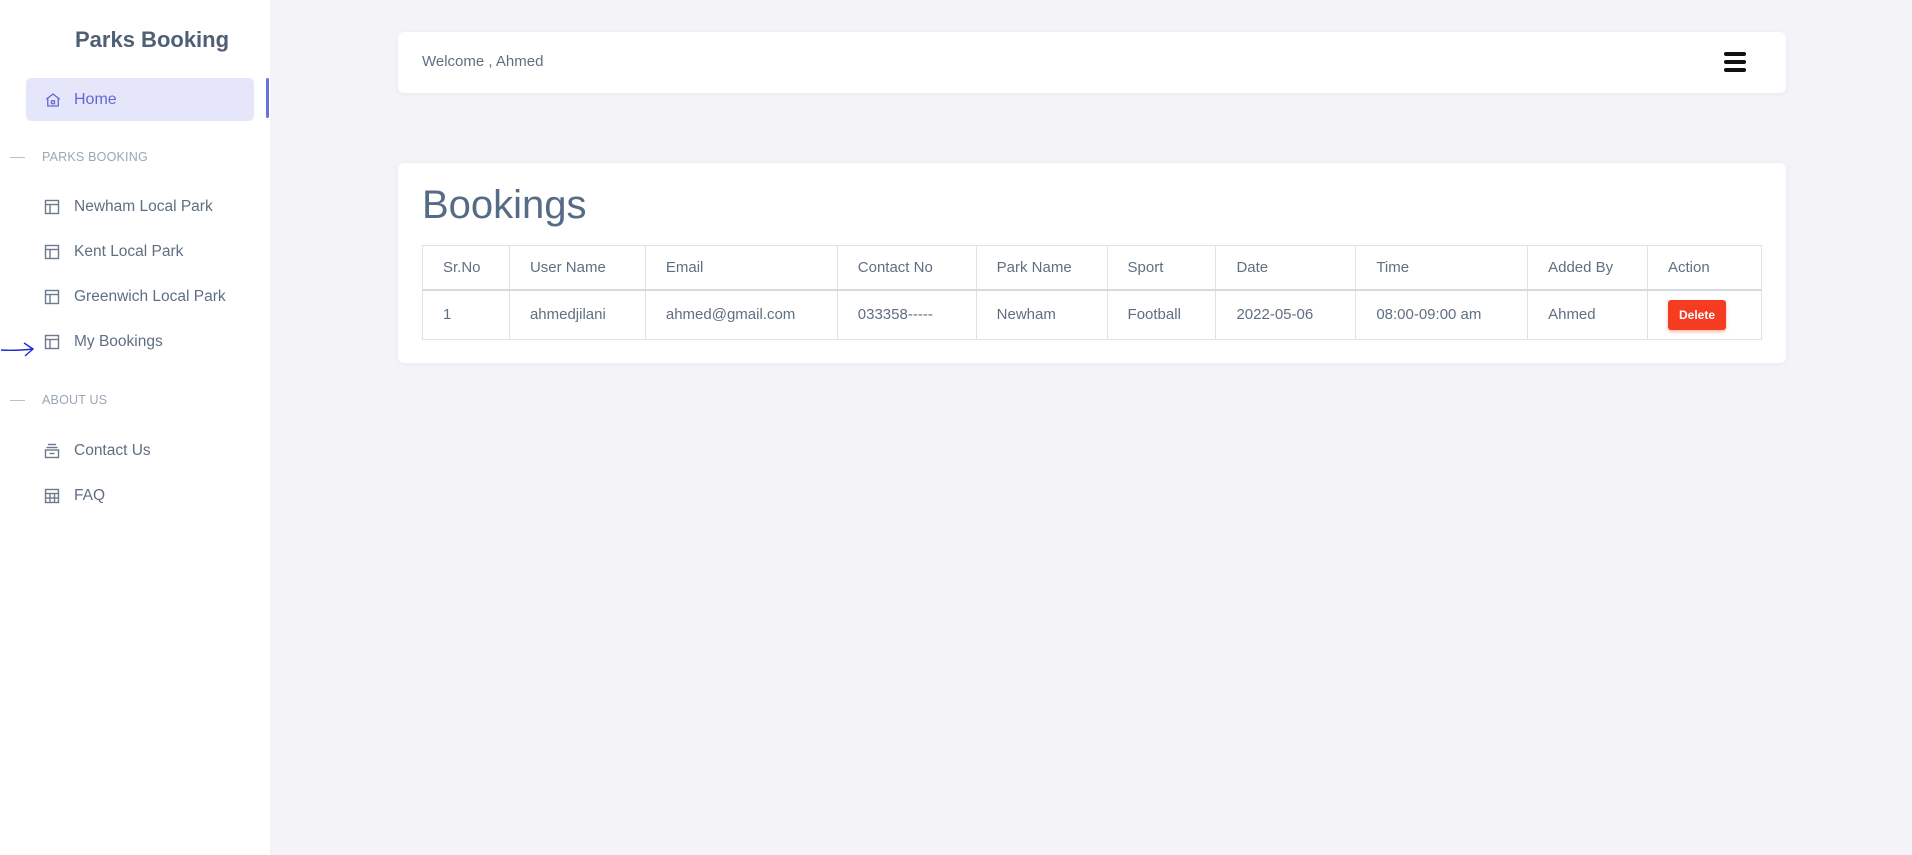 The width and height of the screenshot is (1912, 855). Describe the element at coordinates (95, 99) in the screenshot. I see `sidebar-item-label: Home` at that location.